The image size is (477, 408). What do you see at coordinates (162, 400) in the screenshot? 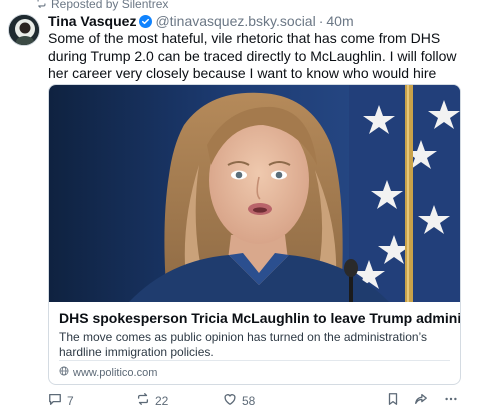
I see `repost-count: 22` at bounding box center [162, 400].